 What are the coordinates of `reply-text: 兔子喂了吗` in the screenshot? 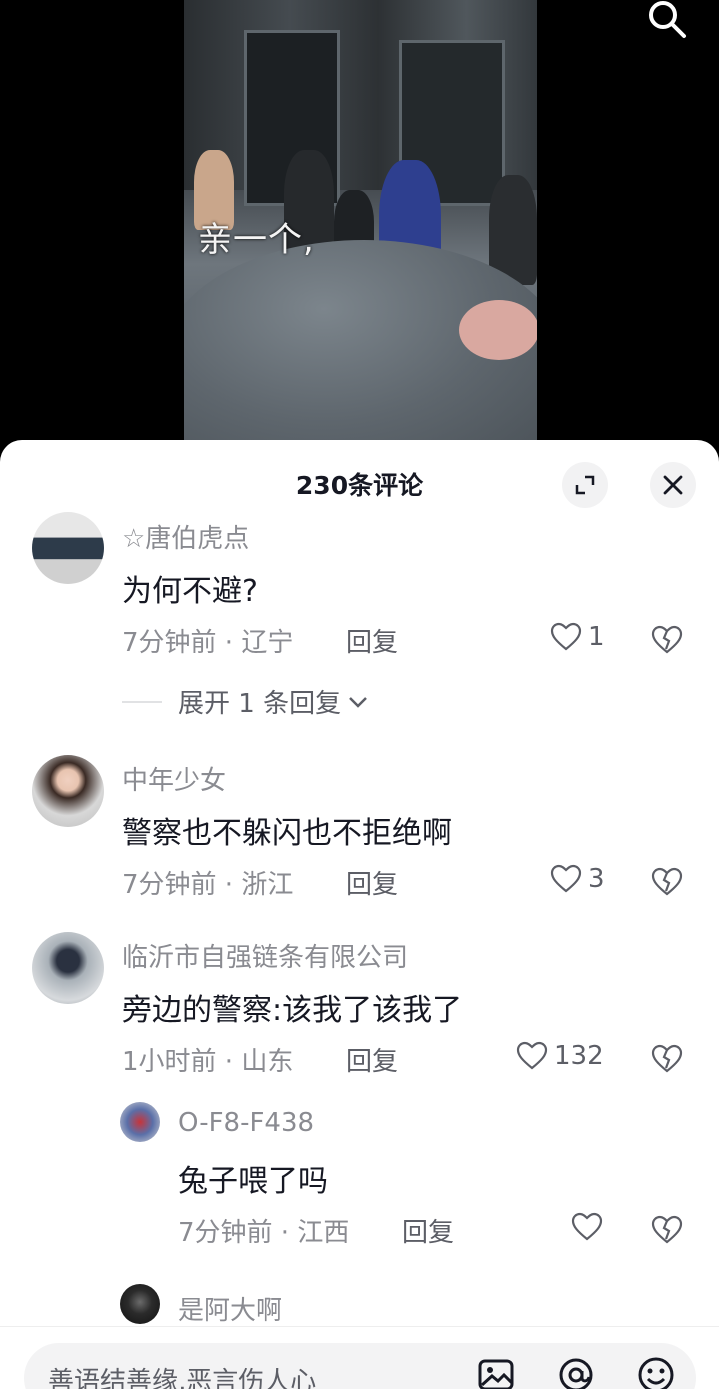 It's located at (253, 1181).